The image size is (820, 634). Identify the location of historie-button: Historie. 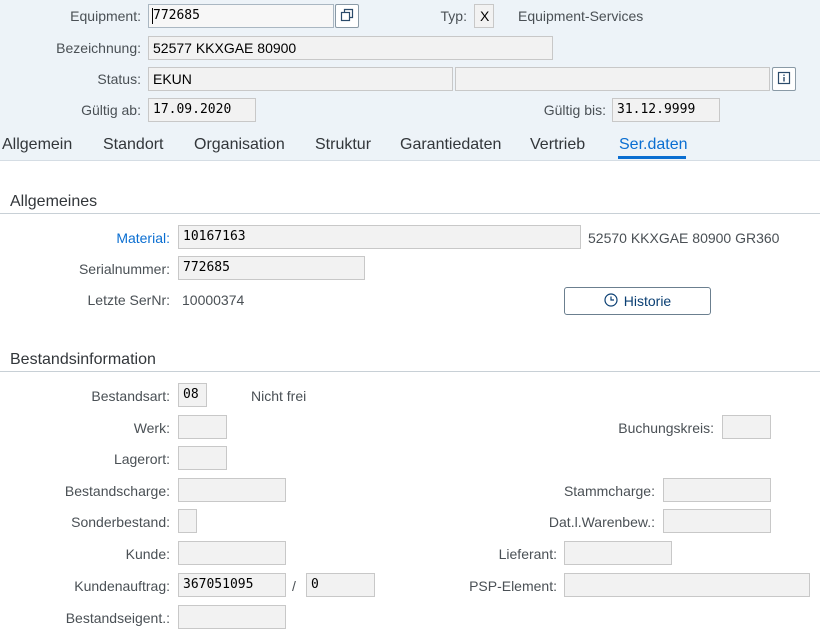
(637, 301).